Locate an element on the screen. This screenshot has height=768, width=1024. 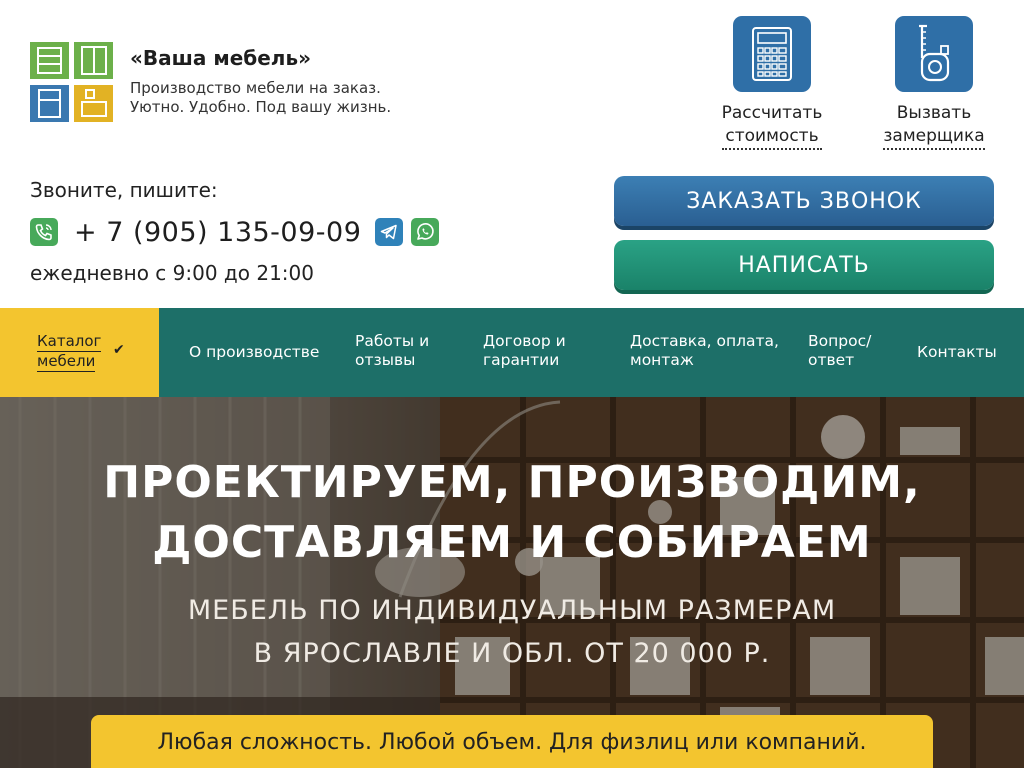
calculator-icon is located at coordinates (772, 54).